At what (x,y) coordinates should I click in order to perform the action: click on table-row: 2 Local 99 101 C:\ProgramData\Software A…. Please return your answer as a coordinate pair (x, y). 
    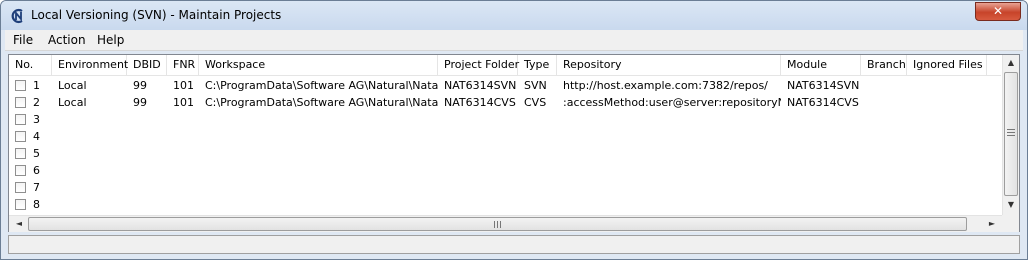
    Looking at the image, I should click on (505, 102).